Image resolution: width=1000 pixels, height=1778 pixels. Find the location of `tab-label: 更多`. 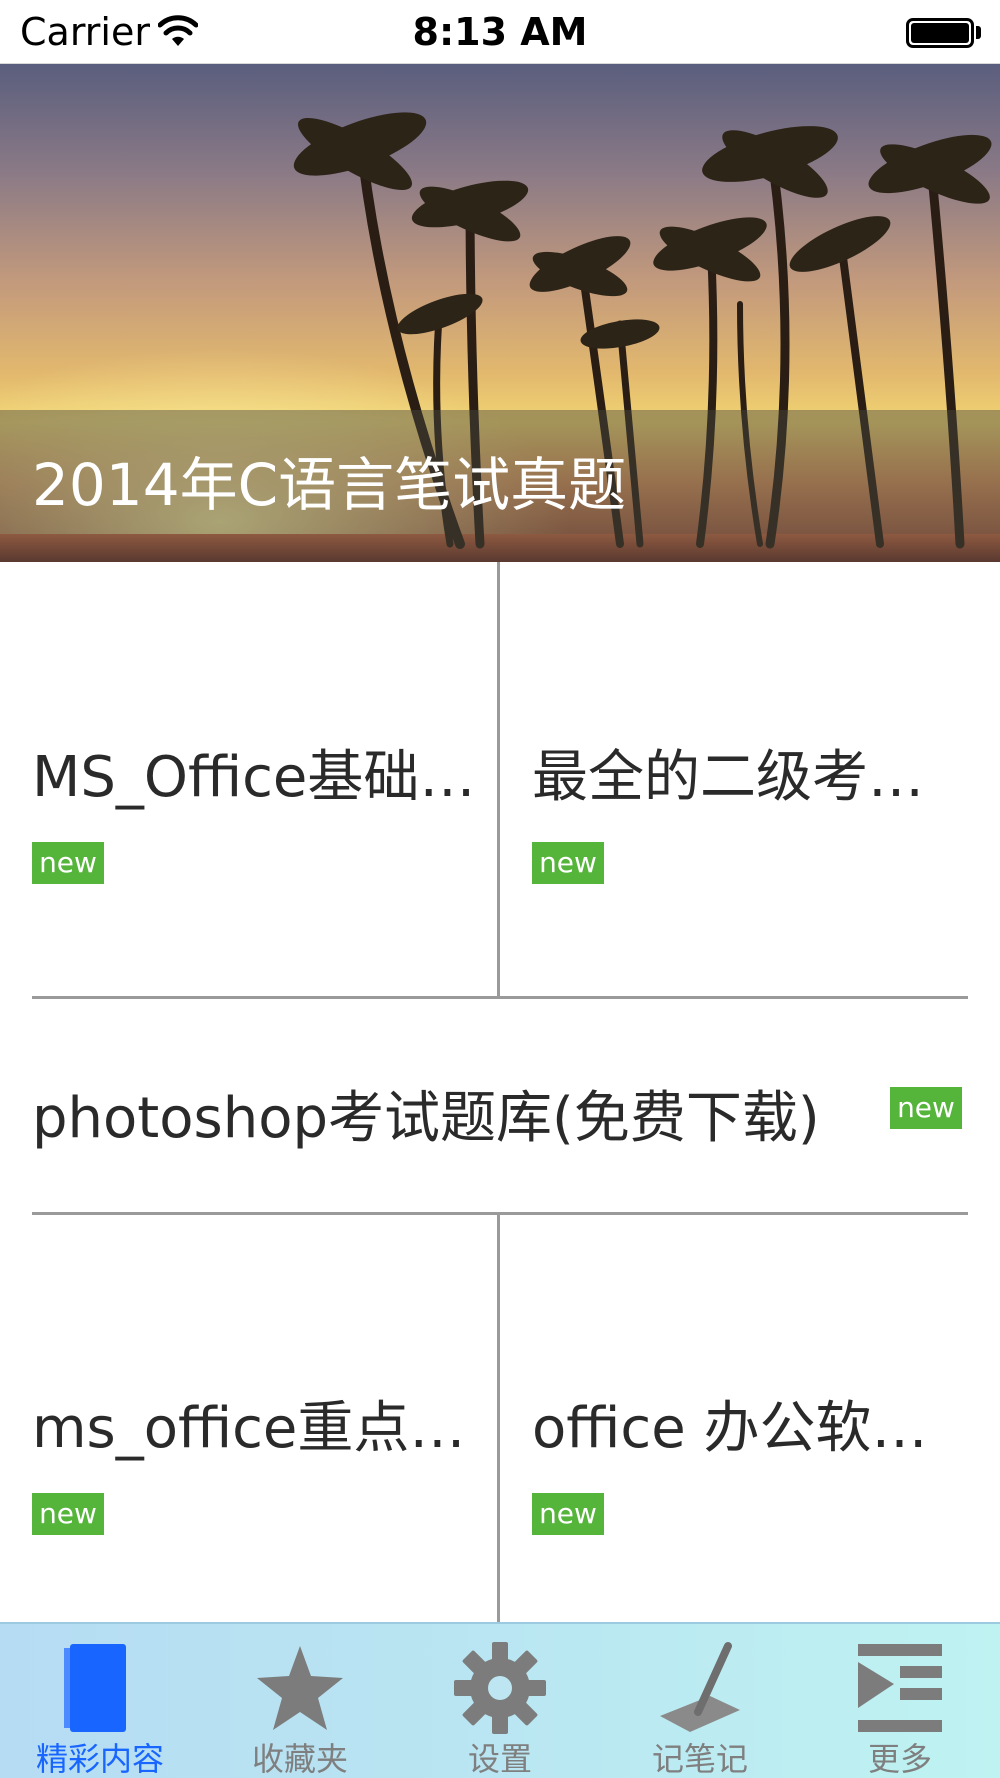

tab-label: 更多 is located at coordinates (899, 1759).